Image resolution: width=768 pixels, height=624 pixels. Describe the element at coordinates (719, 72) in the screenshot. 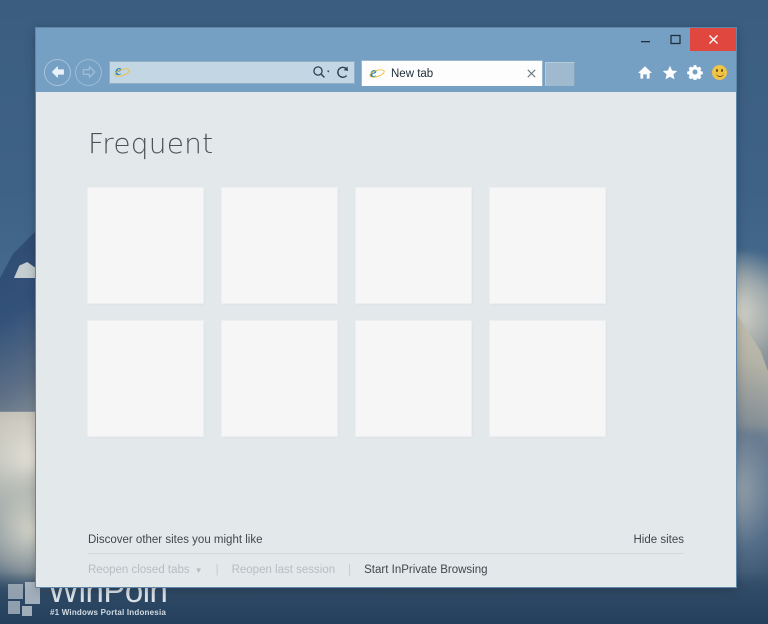

I see `smiley-face-icon` at that location.